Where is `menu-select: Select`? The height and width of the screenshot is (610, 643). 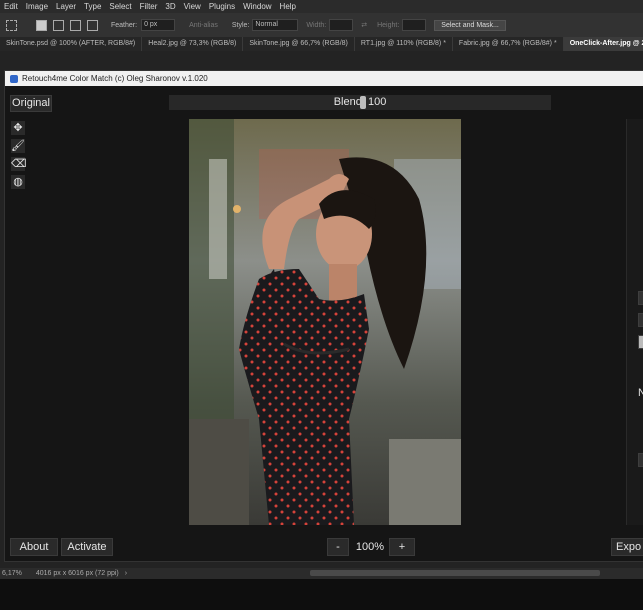 menu-select: Select is located at coordinates (120, 6).